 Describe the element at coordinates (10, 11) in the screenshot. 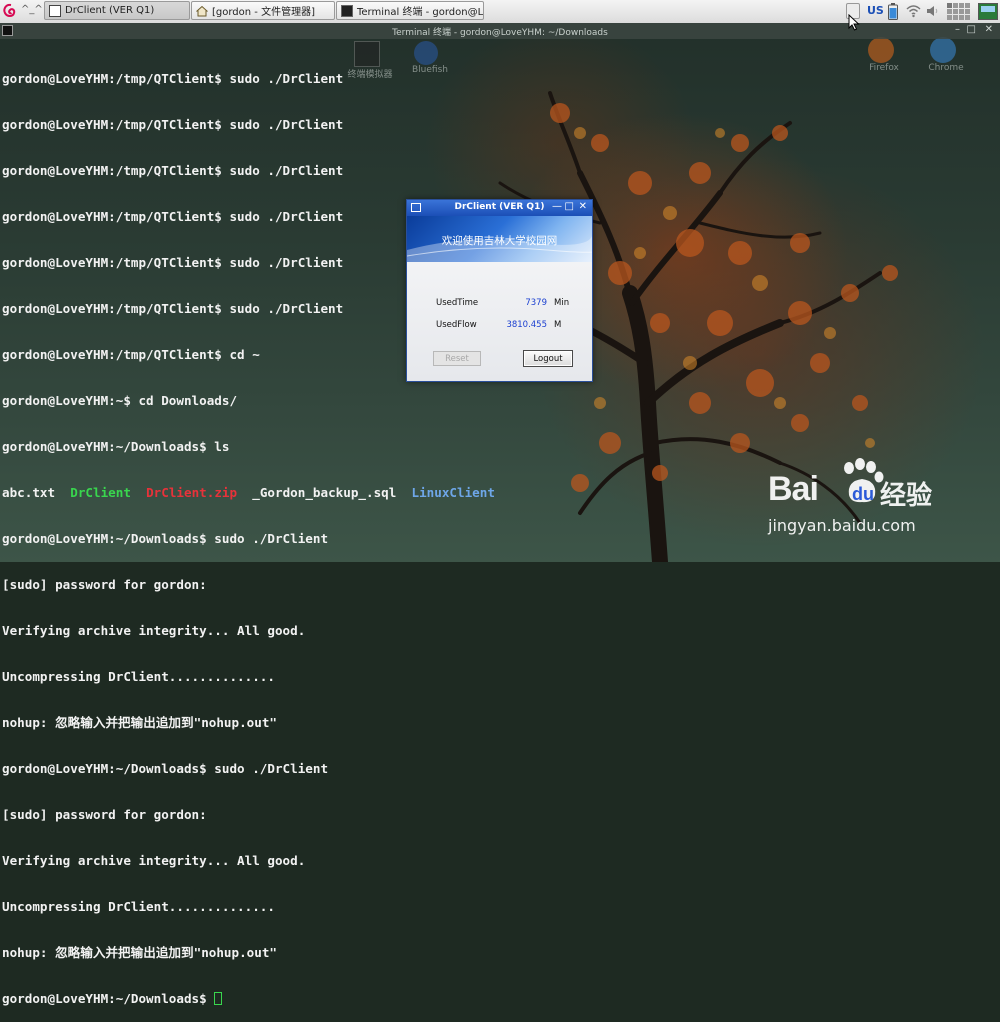

I see `debian-swirl-icon` at that location.